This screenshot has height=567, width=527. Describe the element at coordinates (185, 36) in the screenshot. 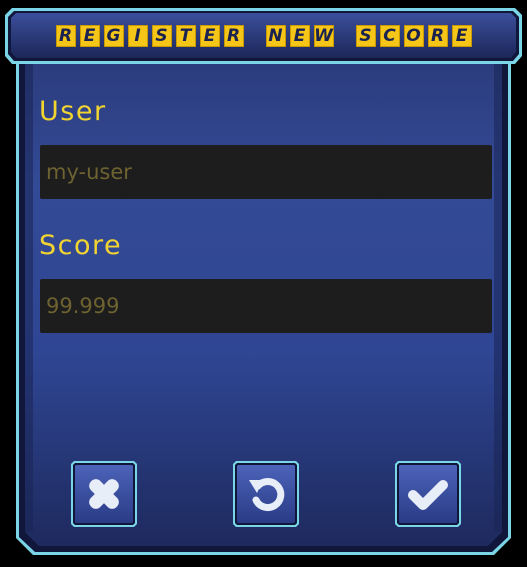

I see `title-letter: T` at that location.